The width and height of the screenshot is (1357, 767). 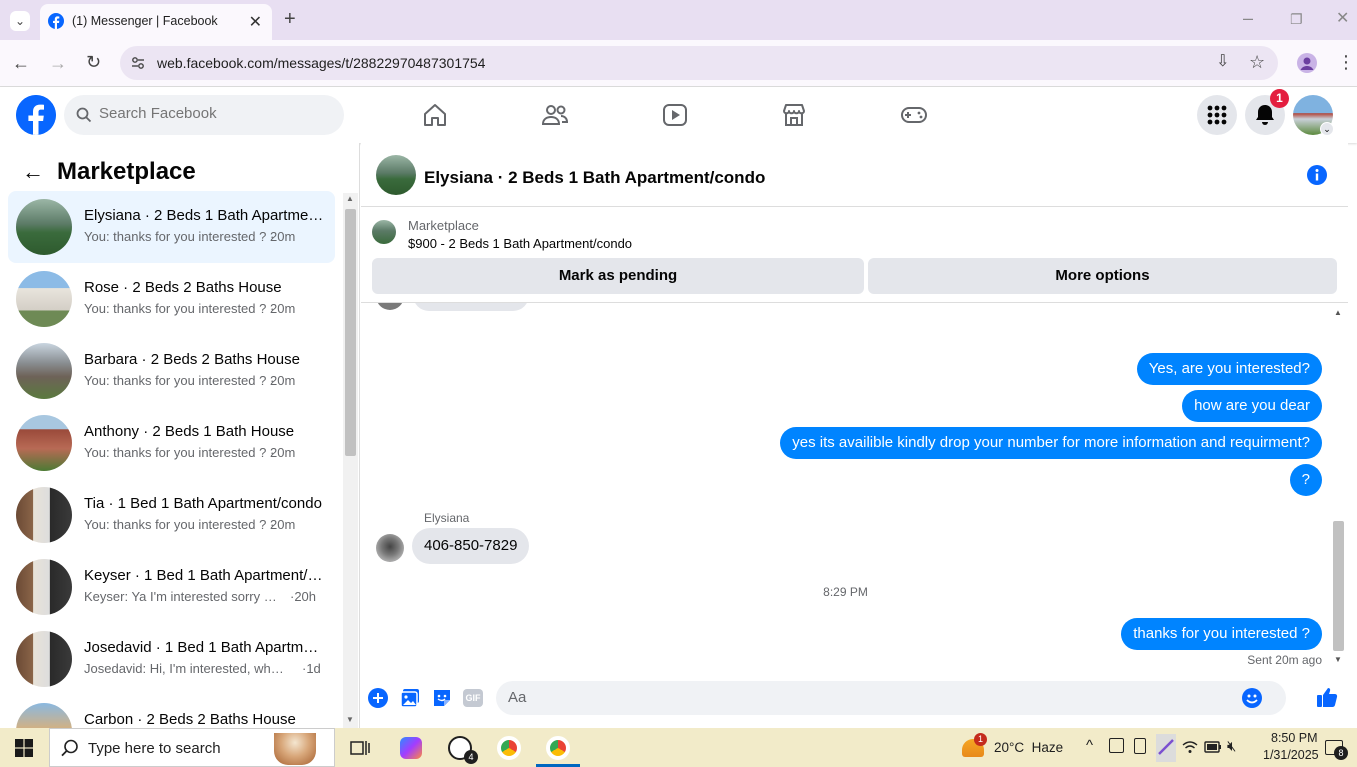 What do you see at coordinates (1248, 18) in the screenshot?
I see `minimize-icon: –` at bounding box center [1248, 18].